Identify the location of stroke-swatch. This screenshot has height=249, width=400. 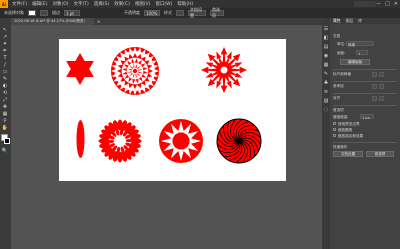
(44, 13).